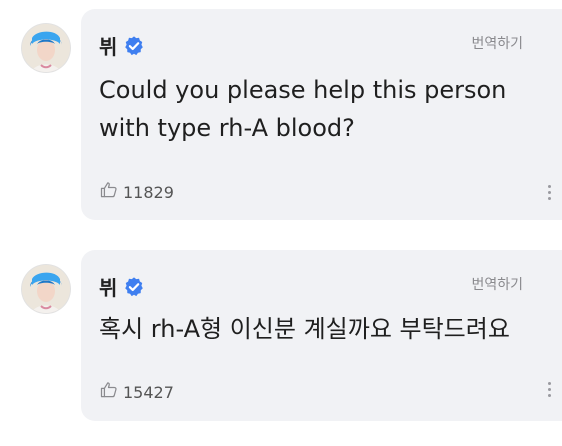 Image resolution: width=562 pixels, height=446 pixels. I want to click on like-count: 15427, so click(148, 392).